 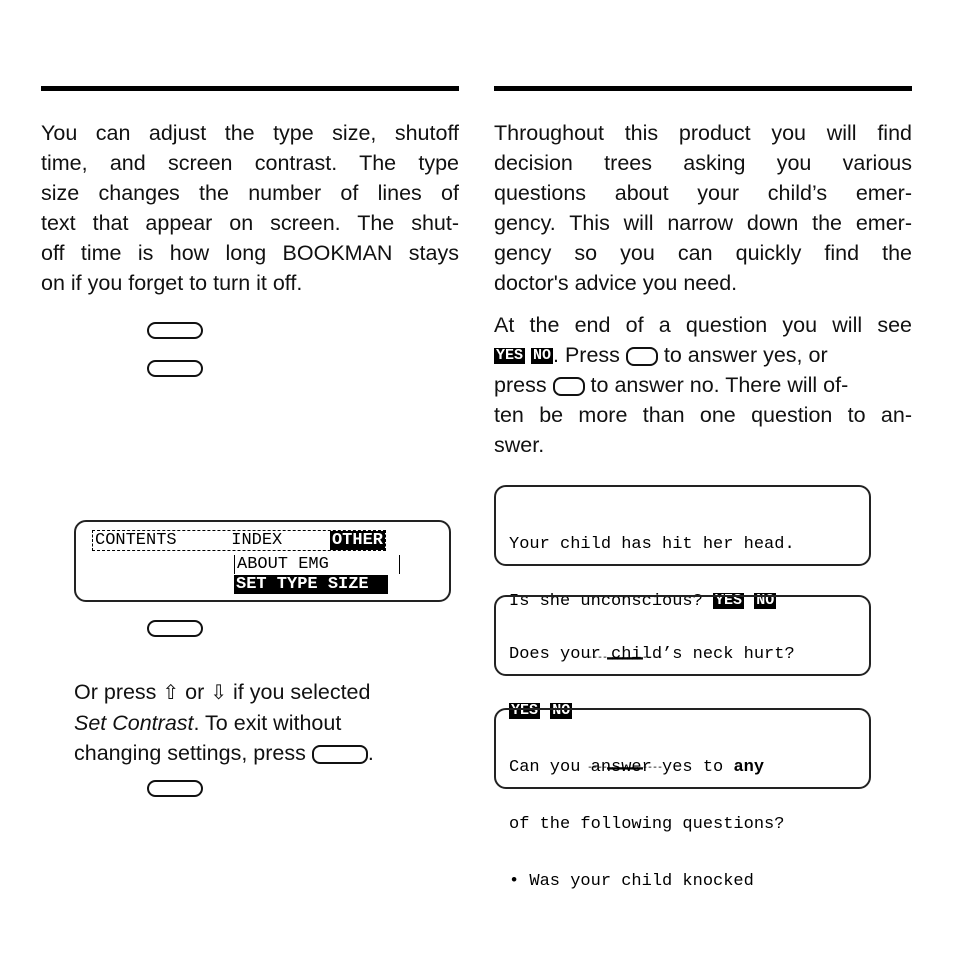 What do you see at coordinates (115, 692) in the screenshot?
I see `text: Or press` at bounding box center [115, 692].